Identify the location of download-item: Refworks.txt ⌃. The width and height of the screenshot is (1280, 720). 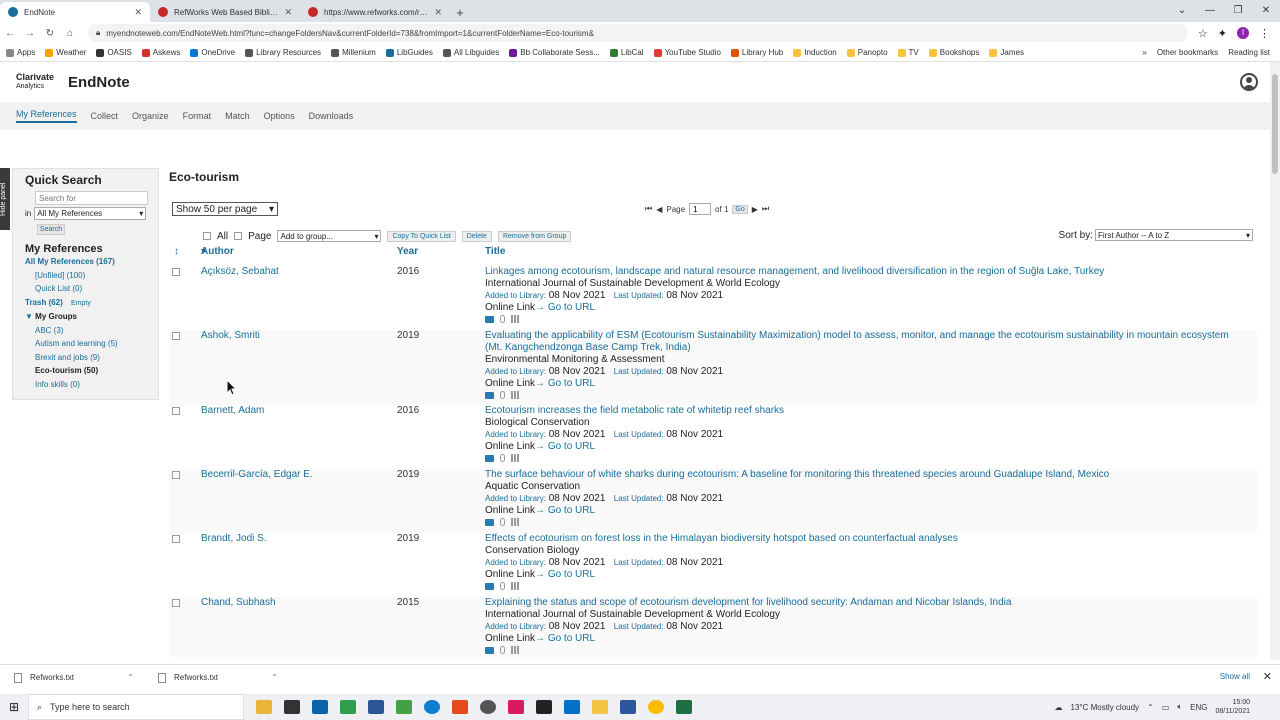
(216, 677).